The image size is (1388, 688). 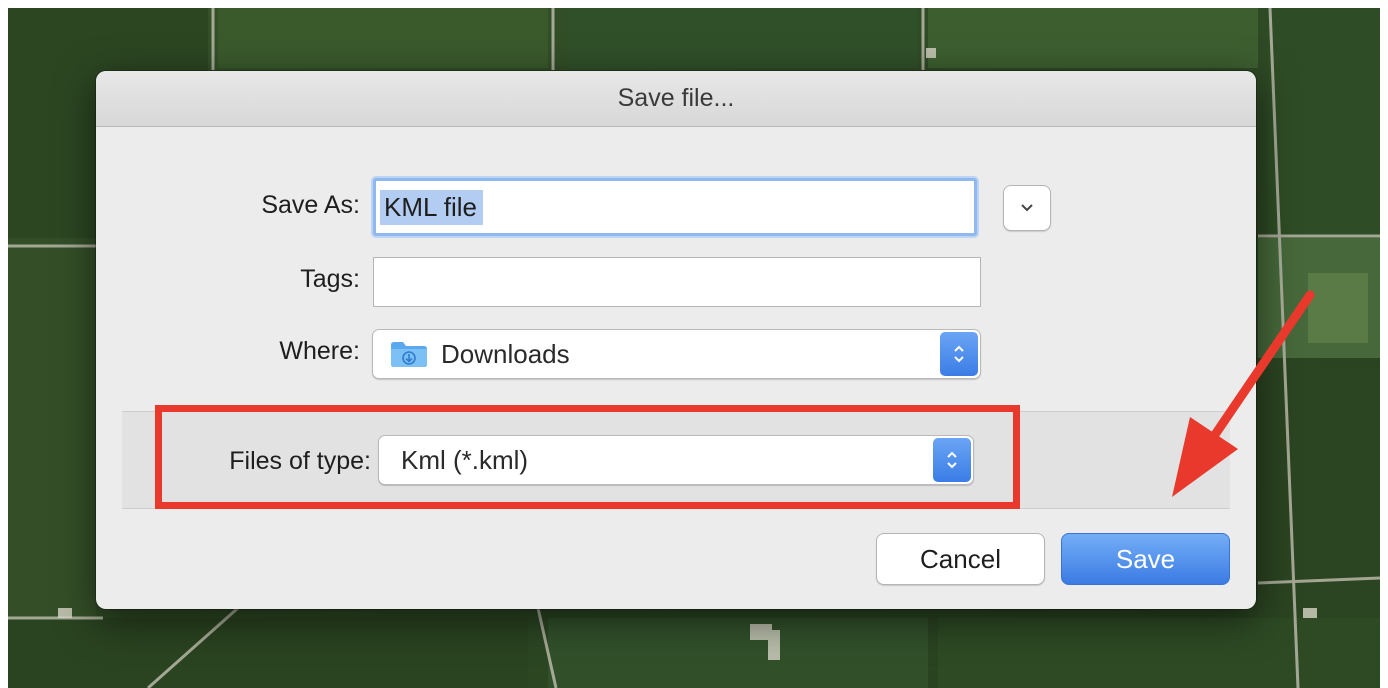 I want to click on expand-dialog-button, so click(x=1027, y=208).